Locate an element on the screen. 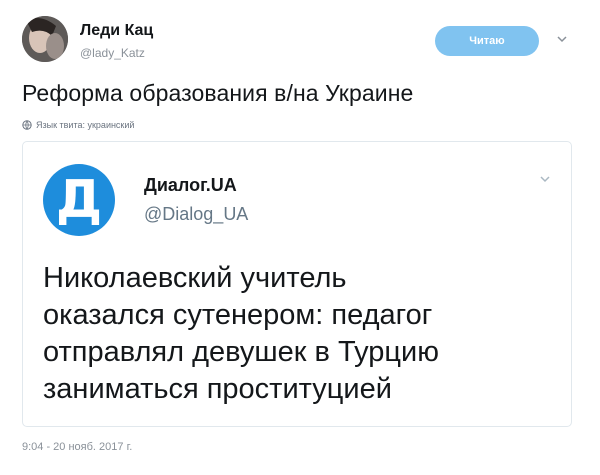 The height and width of the screenshot is (475, 600). author-name: Леди Кац is located at coordinates (116, 31).